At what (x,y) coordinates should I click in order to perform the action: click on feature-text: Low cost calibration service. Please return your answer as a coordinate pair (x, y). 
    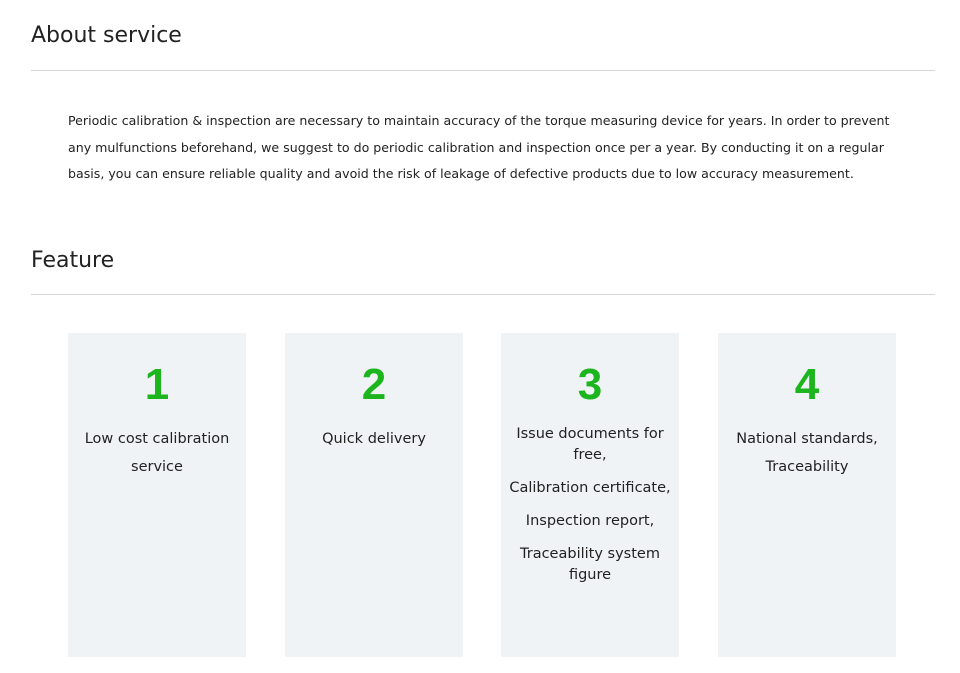
    Looking at the image, I should click on (157, 453).